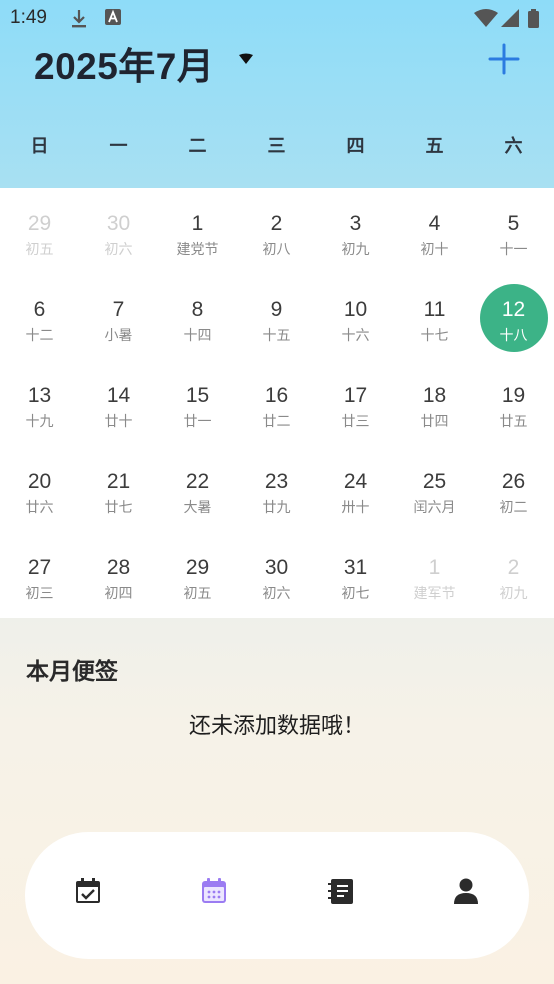 Image resolution: width=554 pixels, height=984 pixels. Describe the element at coordinates (434, 481) in the screenshot. I see `day-number: 25` at that location.